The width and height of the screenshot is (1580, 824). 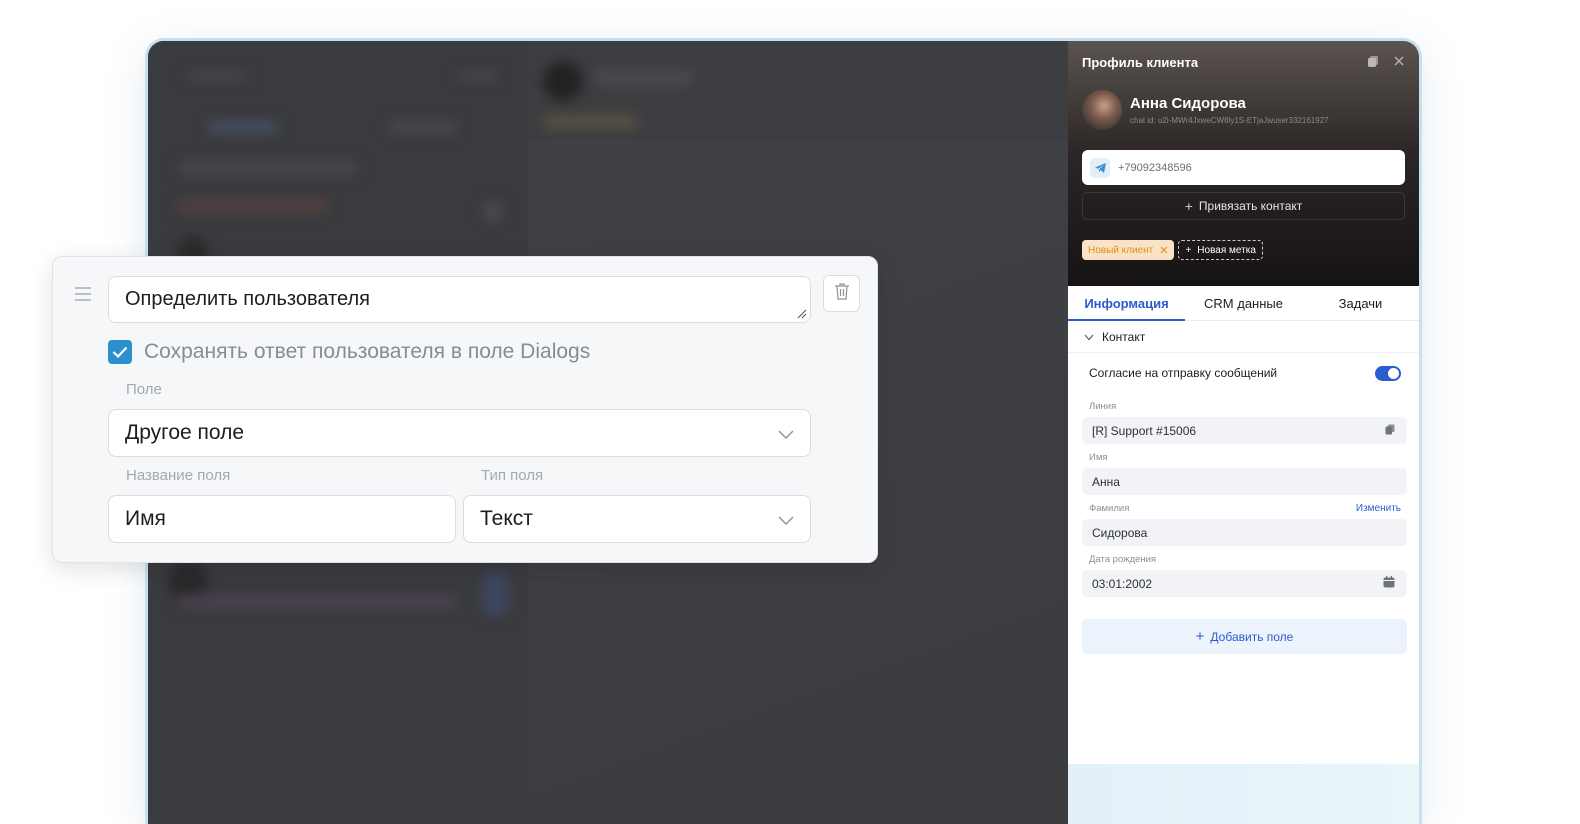 I want to click on field-type-label: Тип поля, so click(x=512, y=475).